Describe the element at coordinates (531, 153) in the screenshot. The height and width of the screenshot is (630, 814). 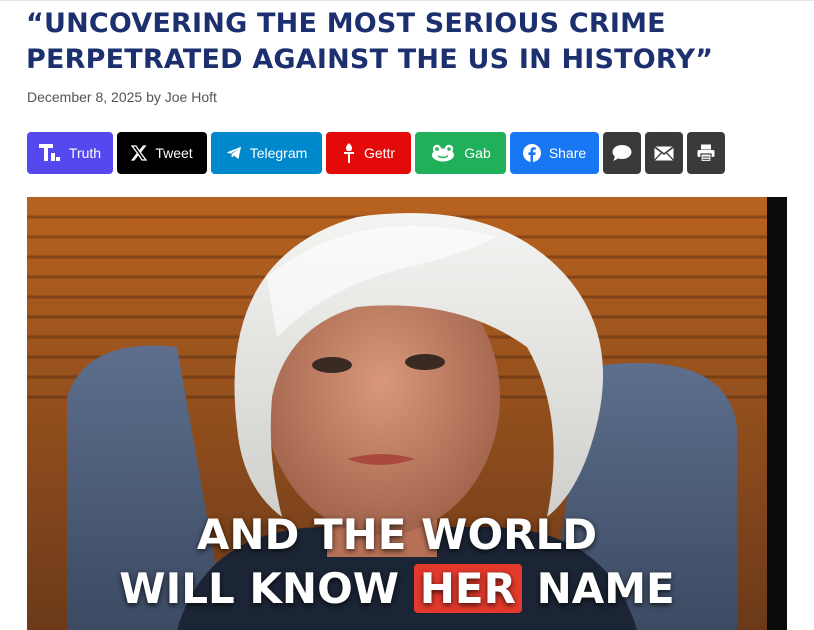
I see `facebook-icon` at that location.